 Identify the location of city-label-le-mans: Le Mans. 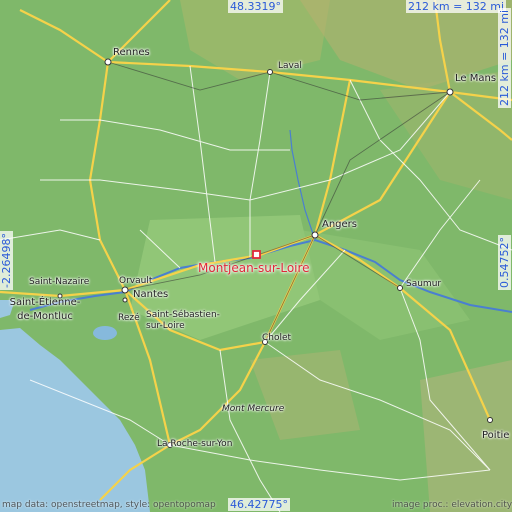
(476, 78).